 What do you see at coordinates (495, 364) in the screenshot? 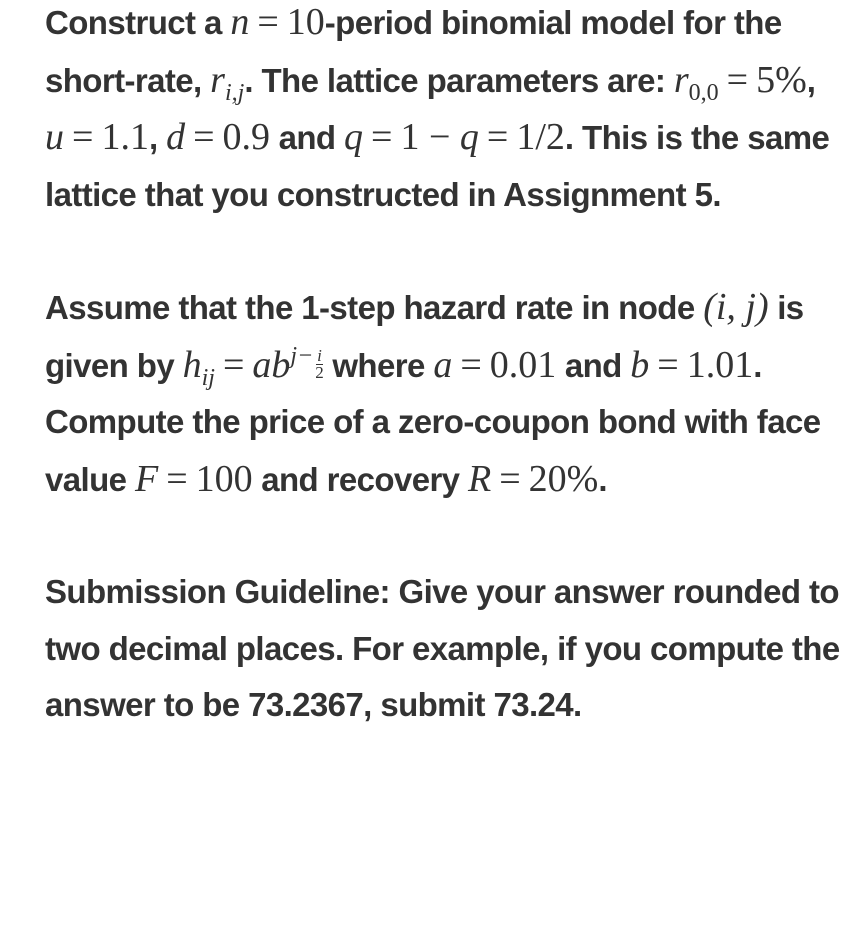
I see `math-a: a = 0.01` at bounding box center [495, 364].